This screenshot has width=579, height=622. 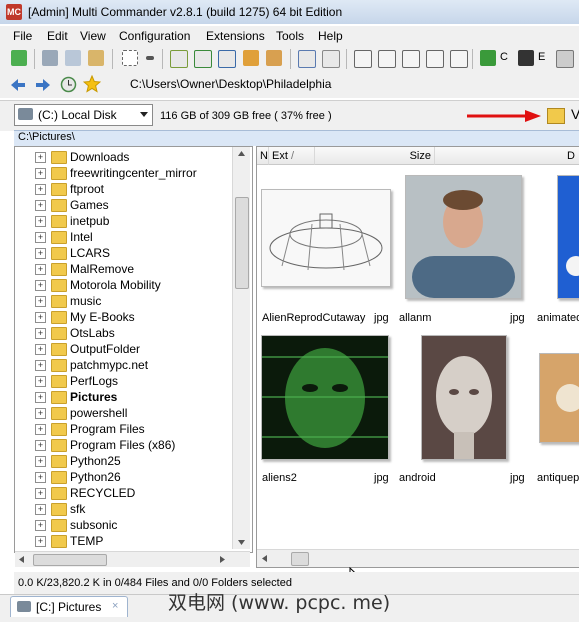 I want to click on column-n: N, so click(x=263, y=156).